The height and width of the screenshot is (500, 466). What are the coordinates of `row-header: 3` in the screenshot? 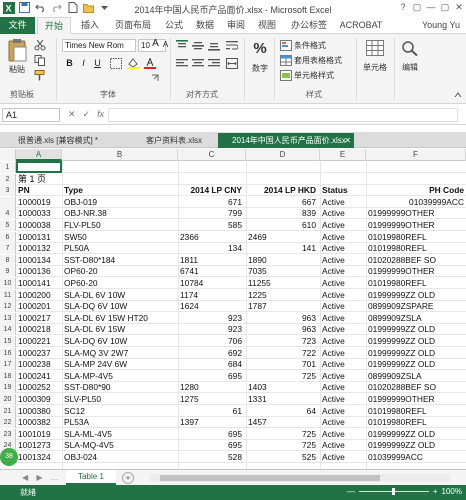 It's located at (8, 191).